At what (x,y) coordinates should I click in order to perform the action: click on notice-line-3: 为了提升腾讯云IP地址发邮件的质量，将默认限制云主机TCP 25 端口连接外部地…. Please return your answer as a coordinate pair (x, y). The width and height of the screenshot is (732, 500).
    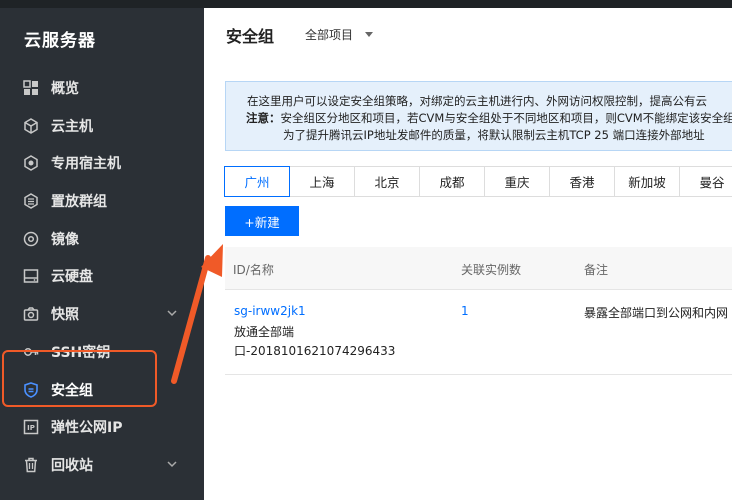
    Looking at the image, I should click on (494, 135).